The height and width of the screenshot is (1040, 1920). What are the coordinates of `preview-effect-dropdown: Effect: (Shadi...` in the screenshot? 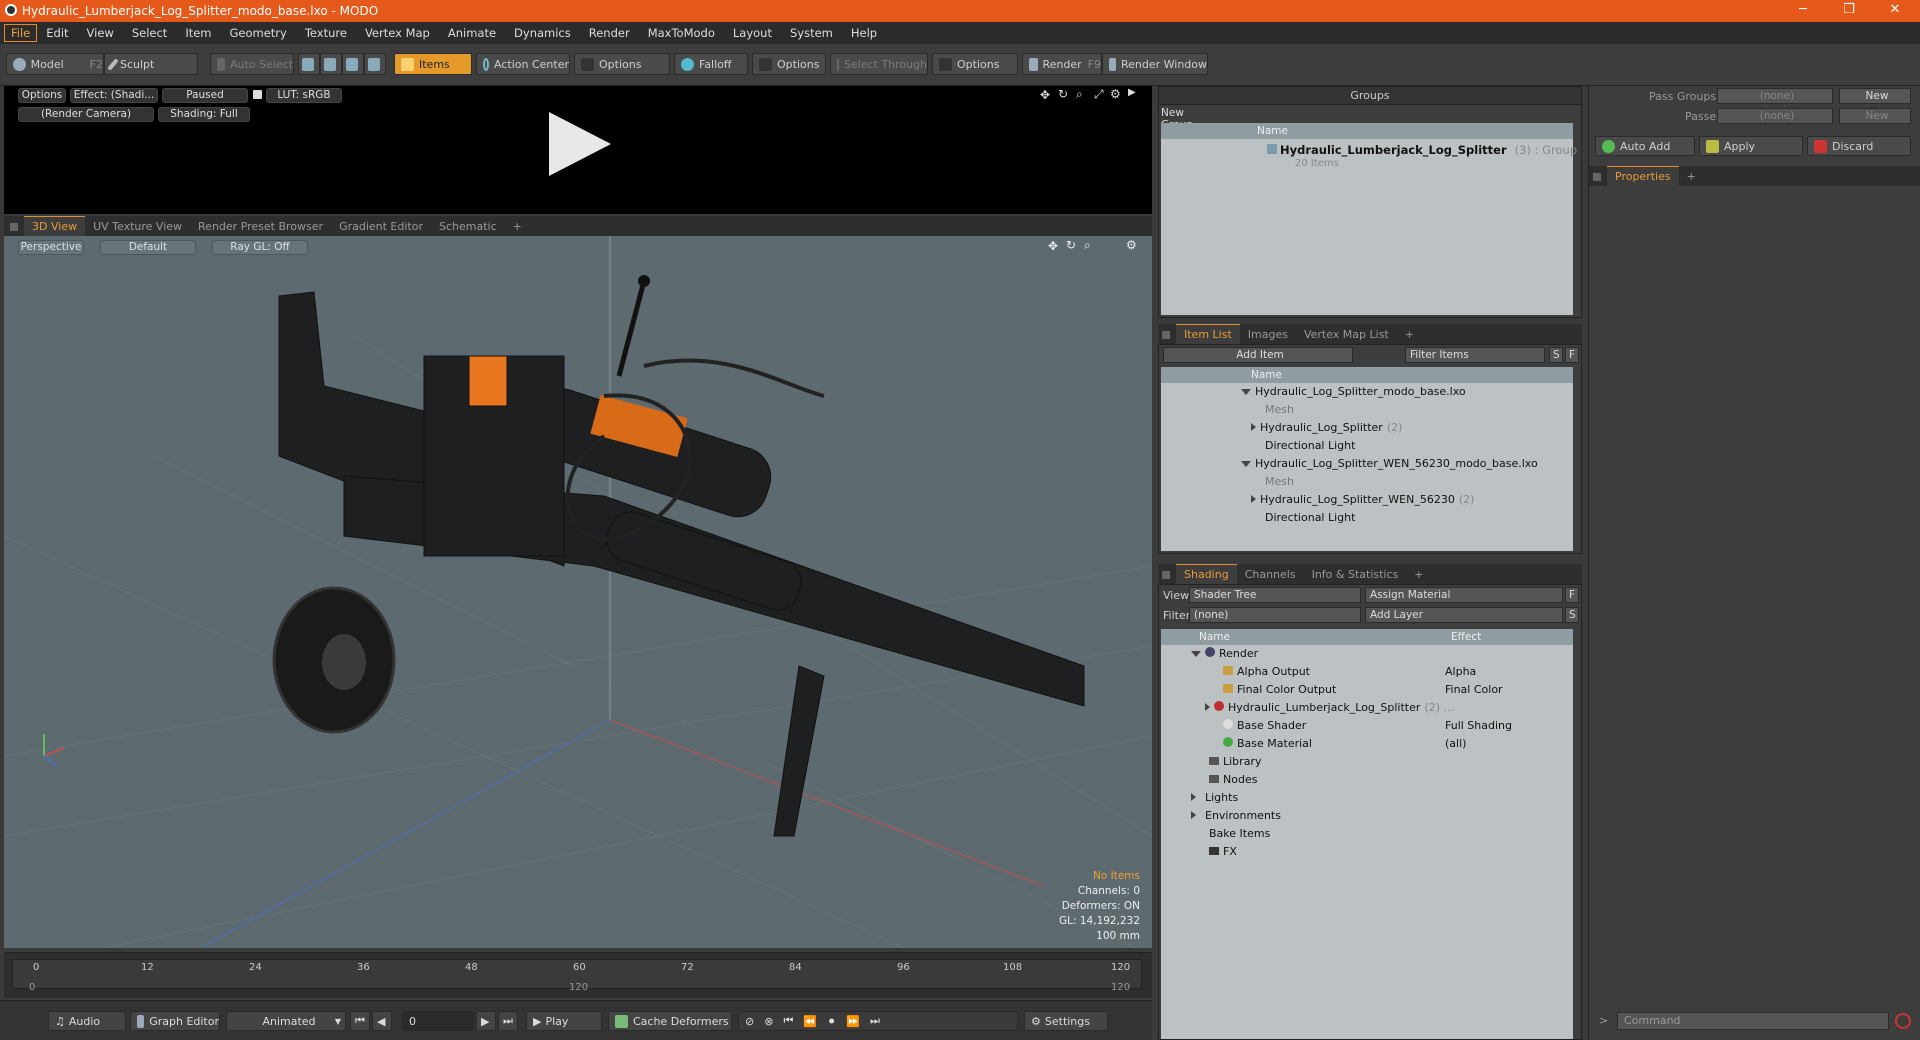 It's located at (114, 95).